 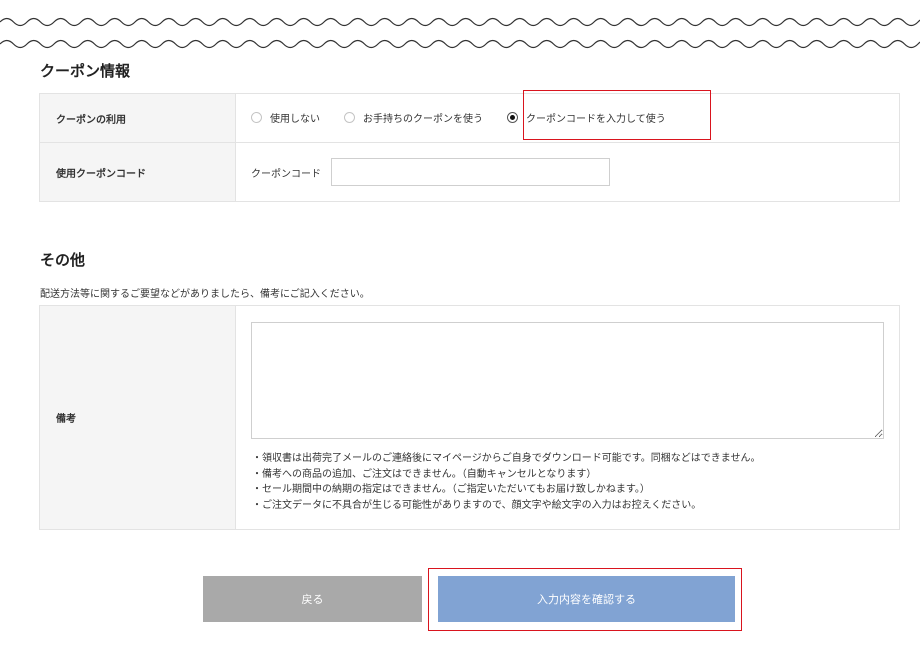 I want to click on coupon-code-row-label: 使用クーポンコード, so click(x=138, y=172).